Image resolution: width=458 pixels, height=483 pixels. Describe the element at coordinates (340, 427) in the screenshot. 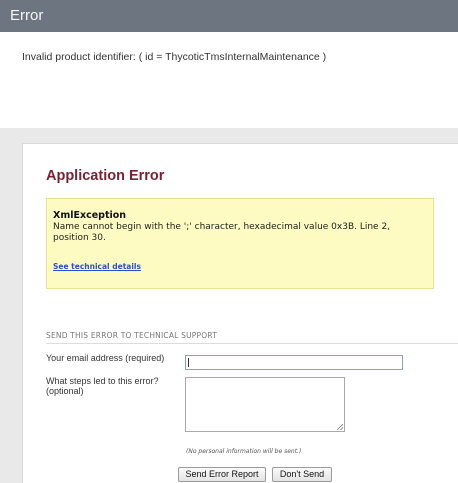

I see `resize-grip-icon` at that location.